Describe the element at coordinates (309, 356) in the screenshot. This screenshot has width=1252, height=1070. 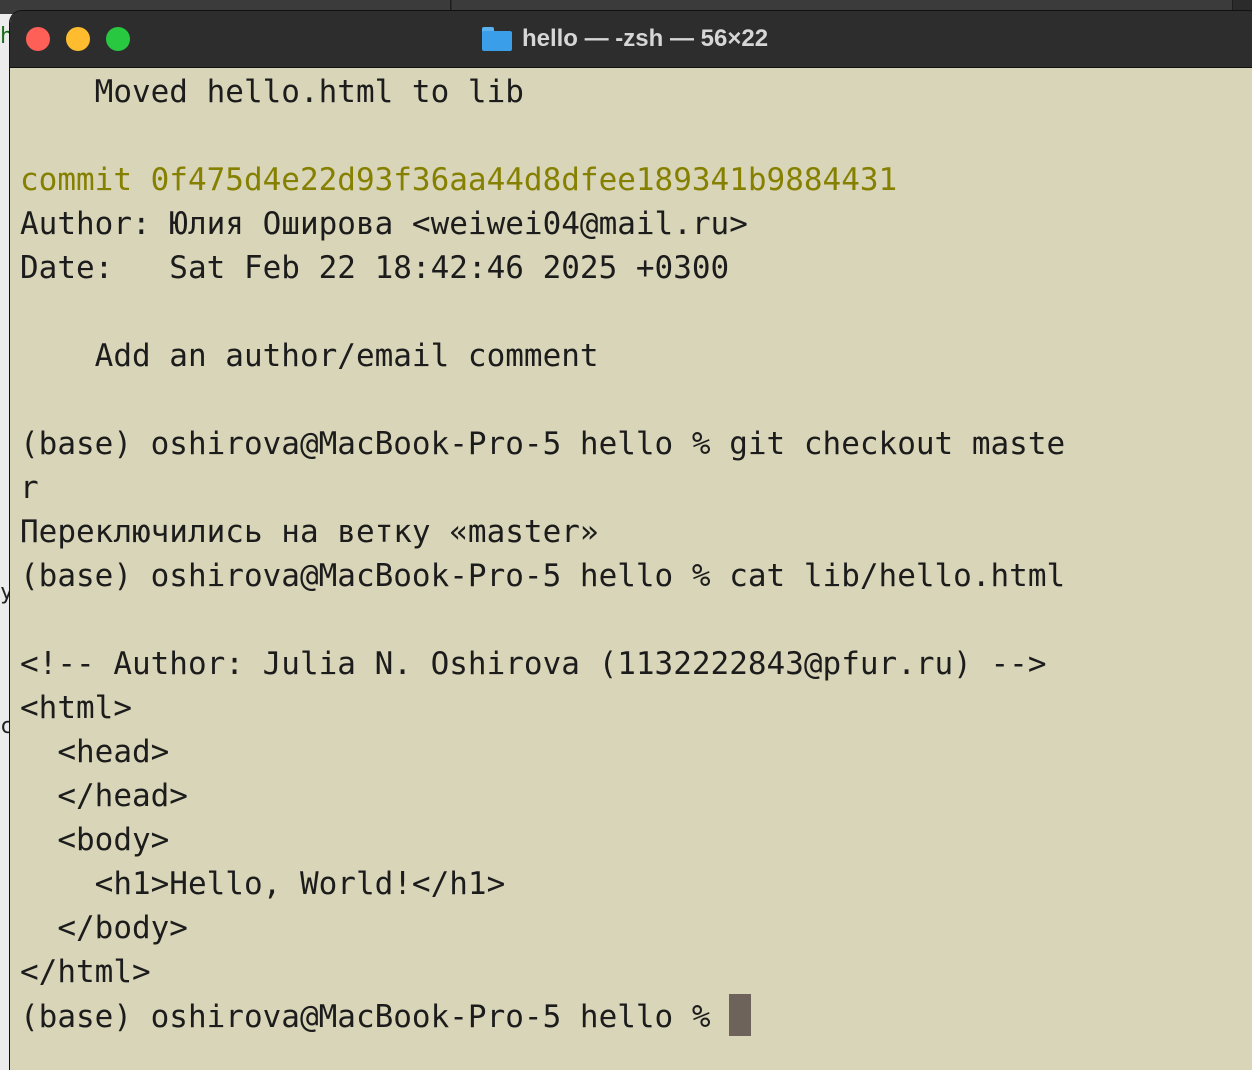
I see `terminal-line: Add an author/email comment` at that location.